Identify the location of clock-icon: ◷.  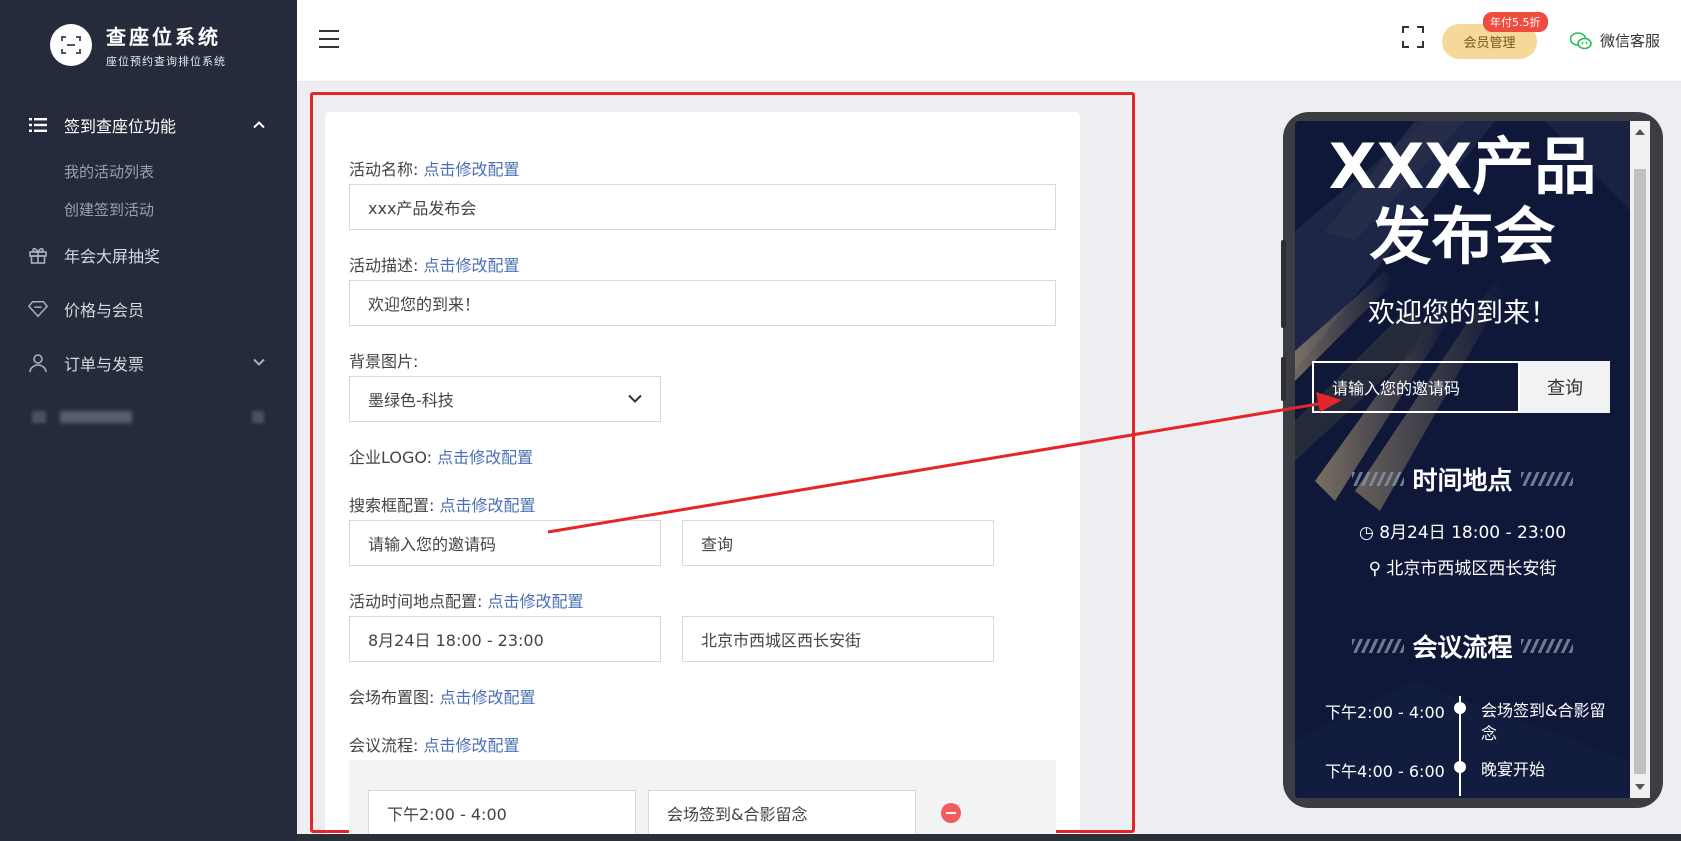
(1366, 533).